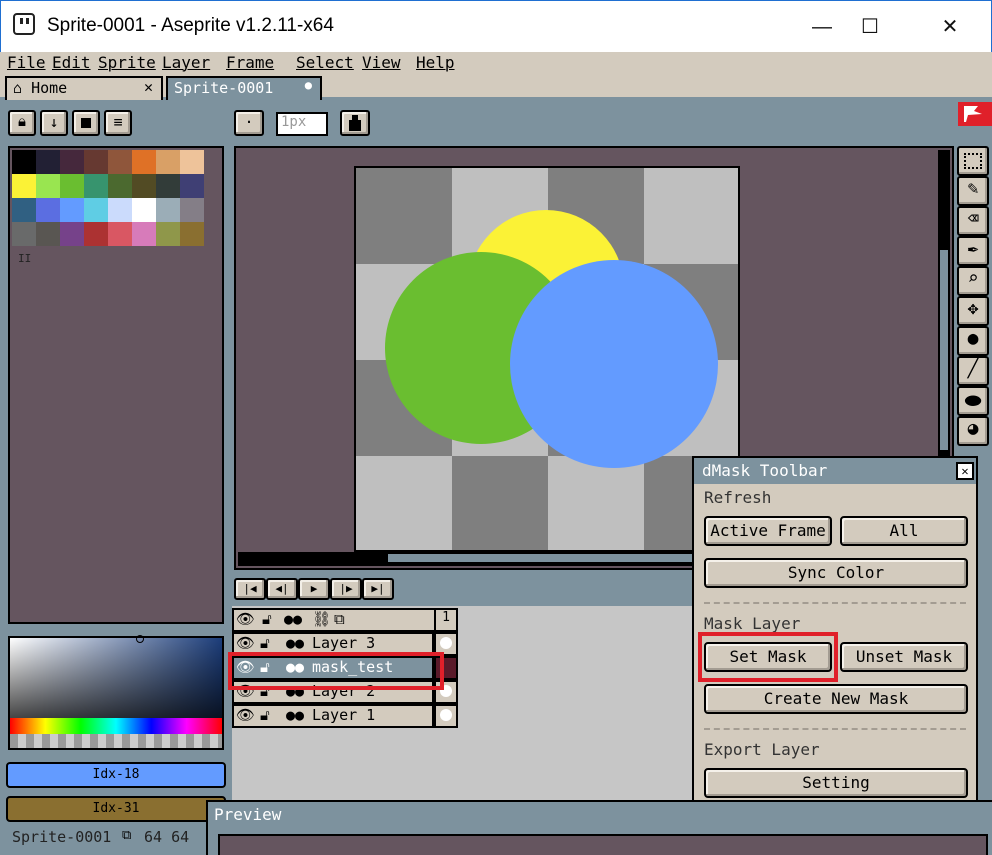 Image resolution: width=992 pixels, height=855 pixels. I want to click on frame-header: 1, so click(446, 620).